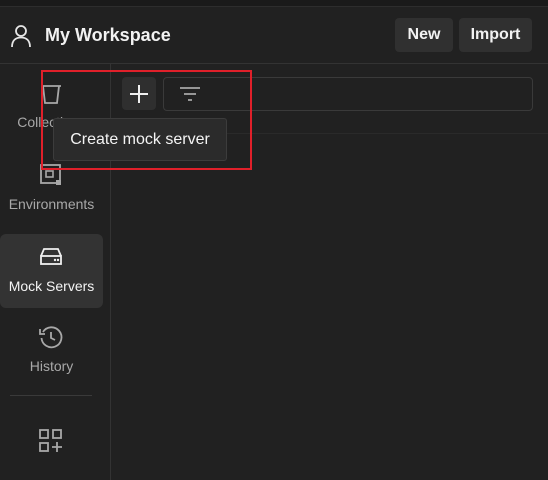 This screenshot has width=548, height=480. I want to click on create-mock-server-button, so click(139, 93).